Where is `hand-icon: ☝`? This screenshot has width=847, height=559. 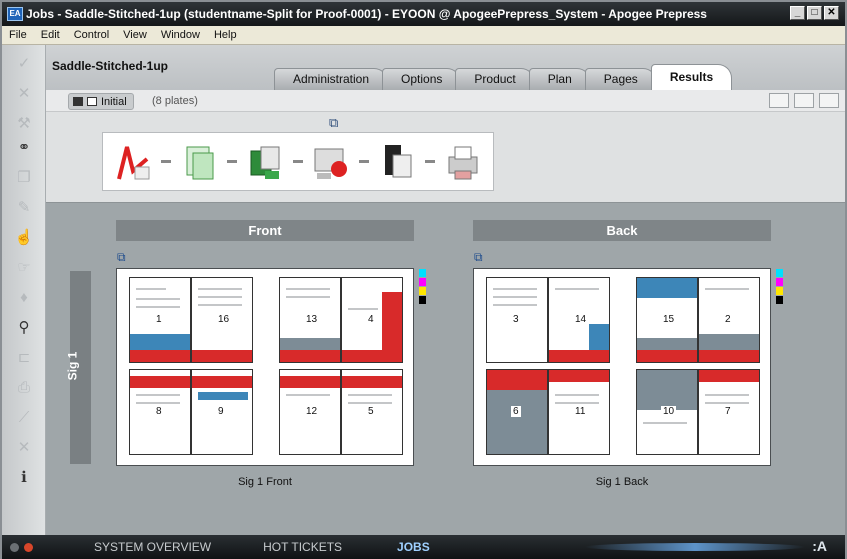 hand-icon: ☝ is located at coordinates (24, 237).